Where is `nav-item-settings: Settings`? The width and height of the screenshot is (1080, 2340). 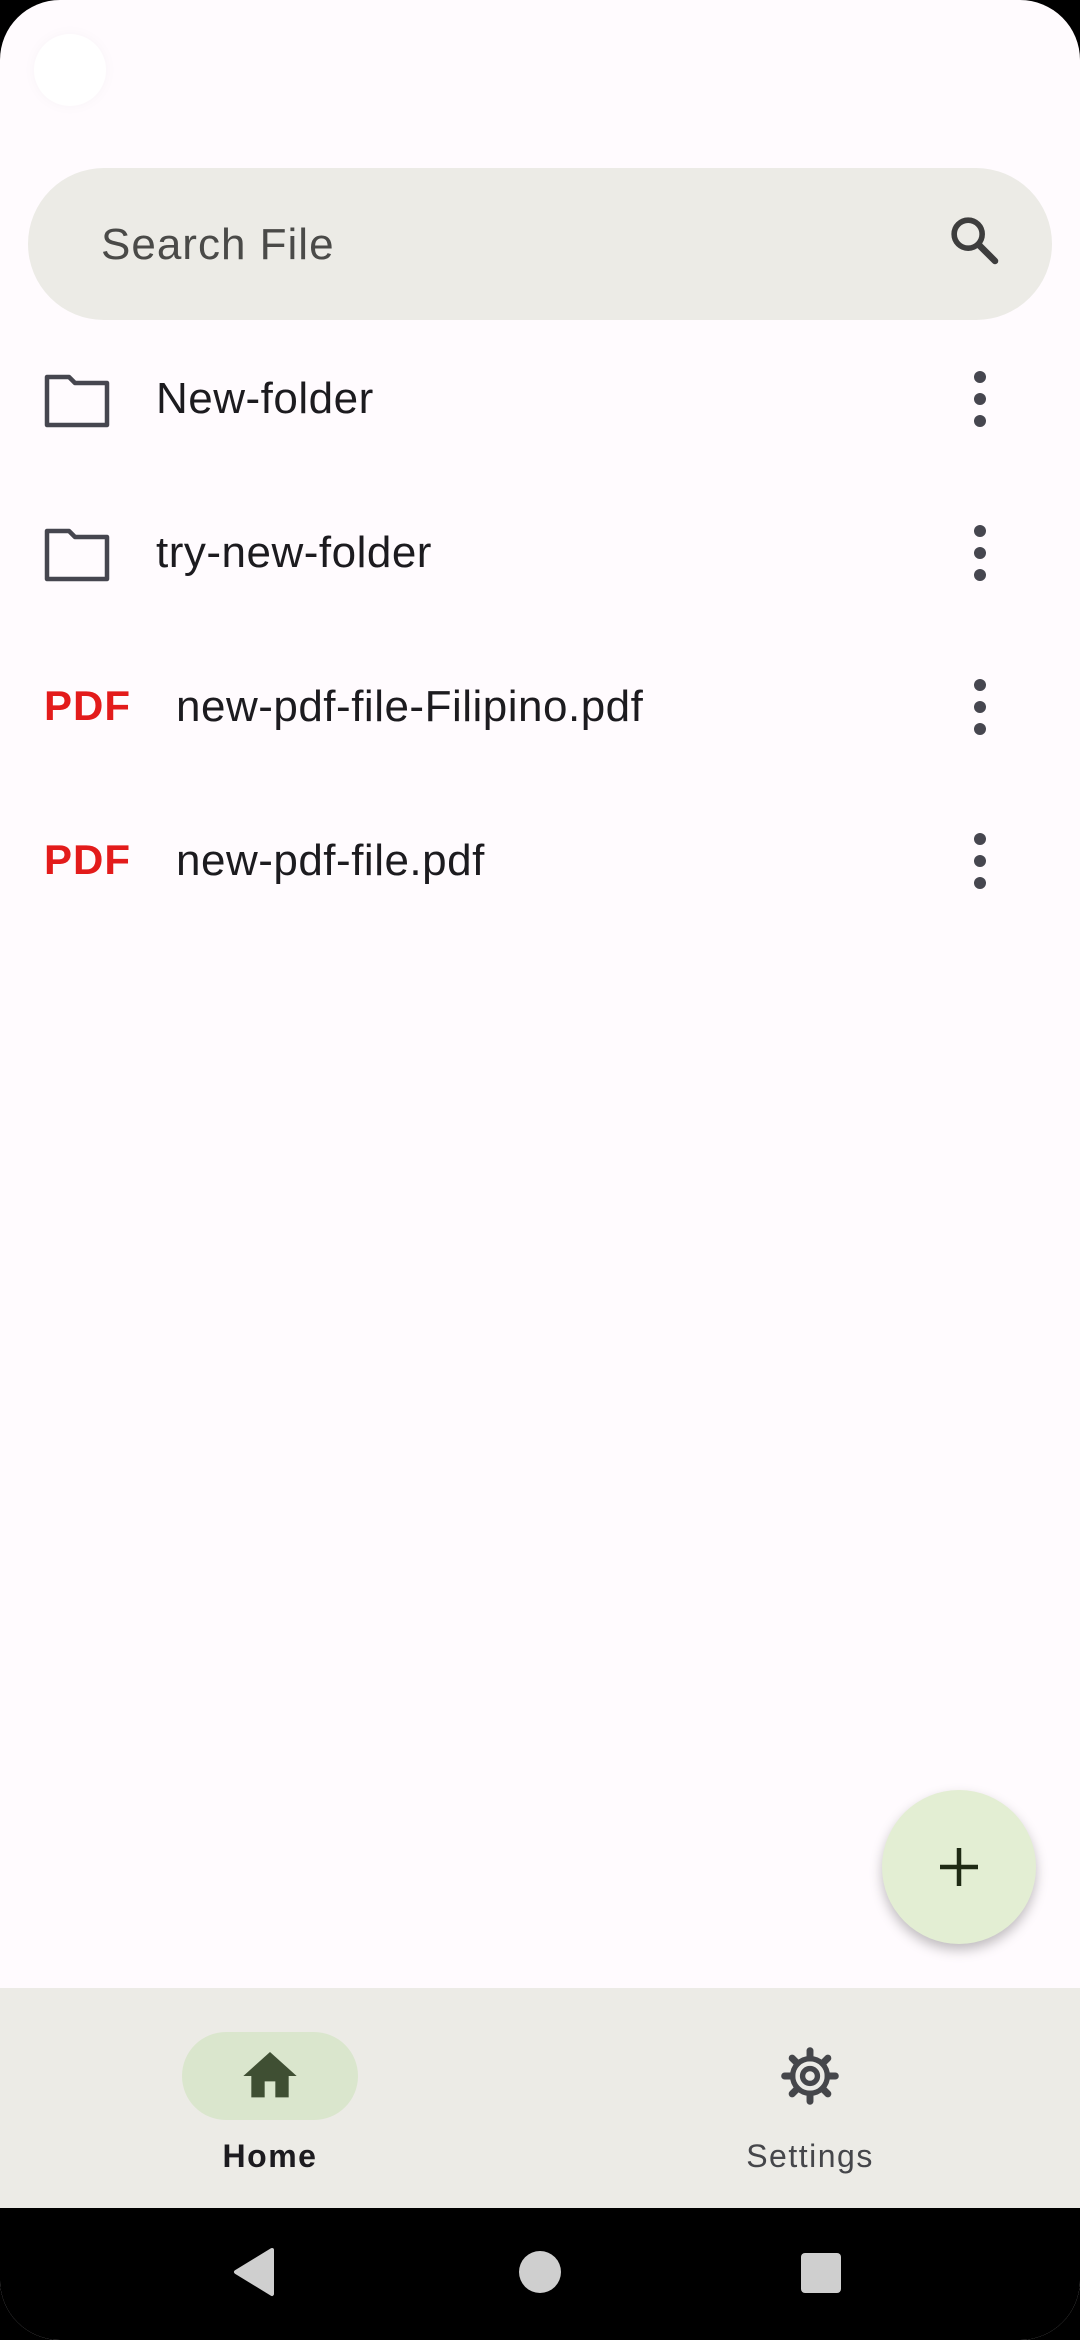 nav-item-settings: Settings is located at coordinates (810, 2098).